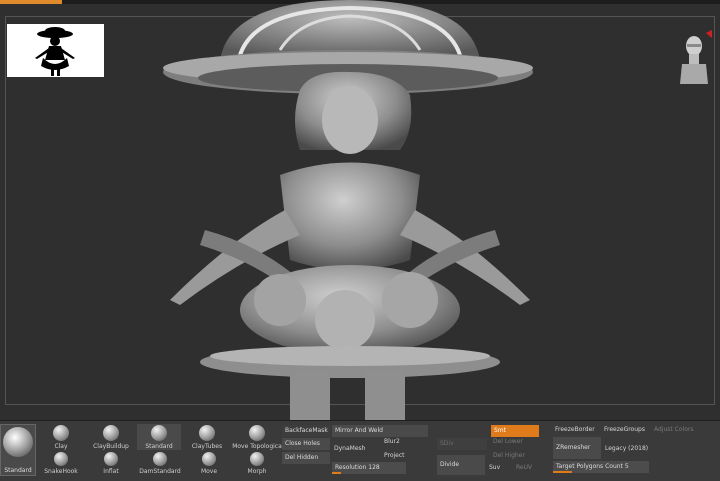 The image size is (720, 481). I want to click on blur-value: 2, so click(398, 441).